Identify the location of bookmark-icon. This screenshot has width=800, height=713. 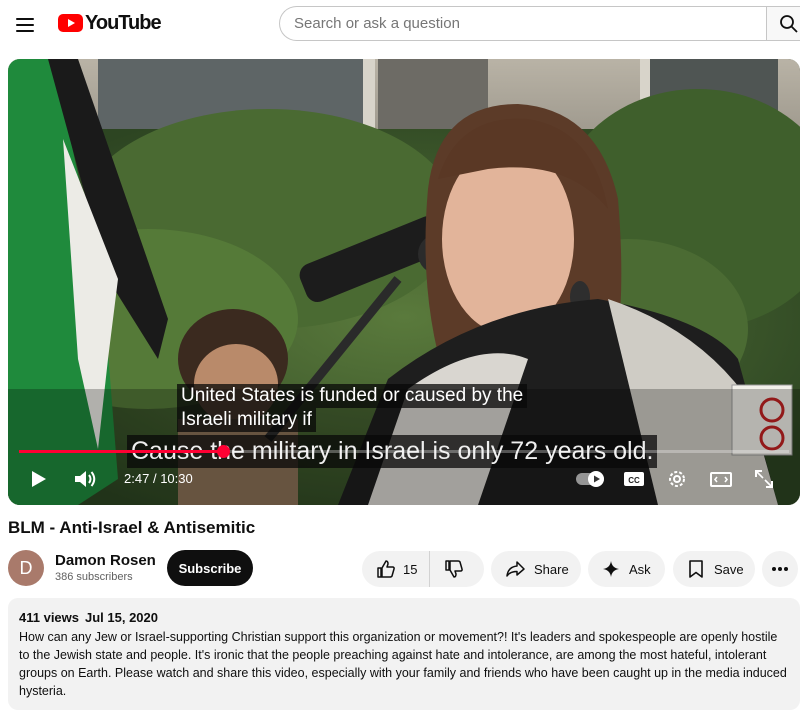
(696, 569).